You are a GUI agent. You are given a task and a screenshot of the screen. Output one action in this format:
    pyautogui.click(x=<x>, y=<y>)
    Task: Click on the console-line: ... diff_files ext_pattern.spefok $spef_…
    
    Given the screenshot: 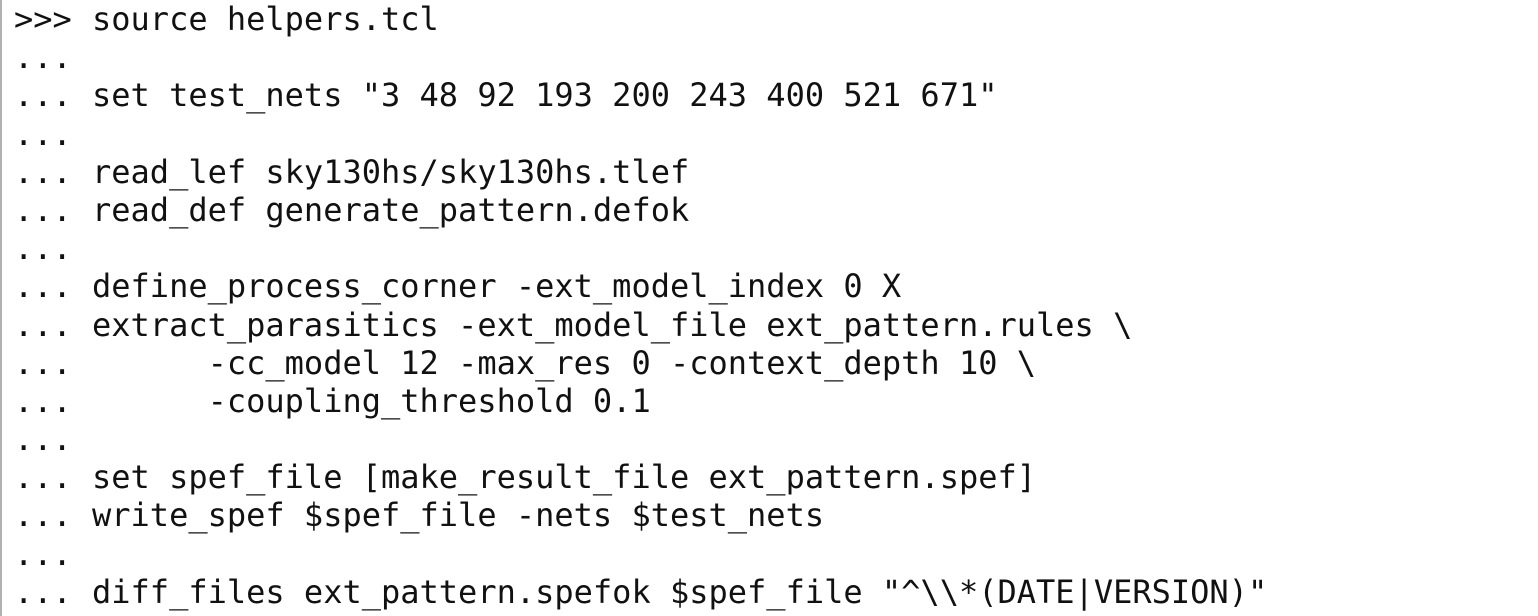 What is the action you would take?
    pyautogui.click(x=776, y=592)
    